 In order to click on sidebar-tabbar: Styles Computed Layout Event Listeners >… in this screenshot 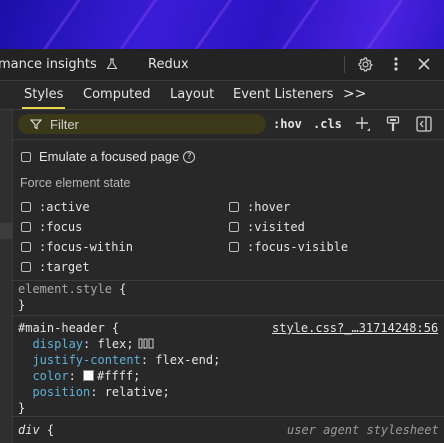, I will do `click(222, 95)`.